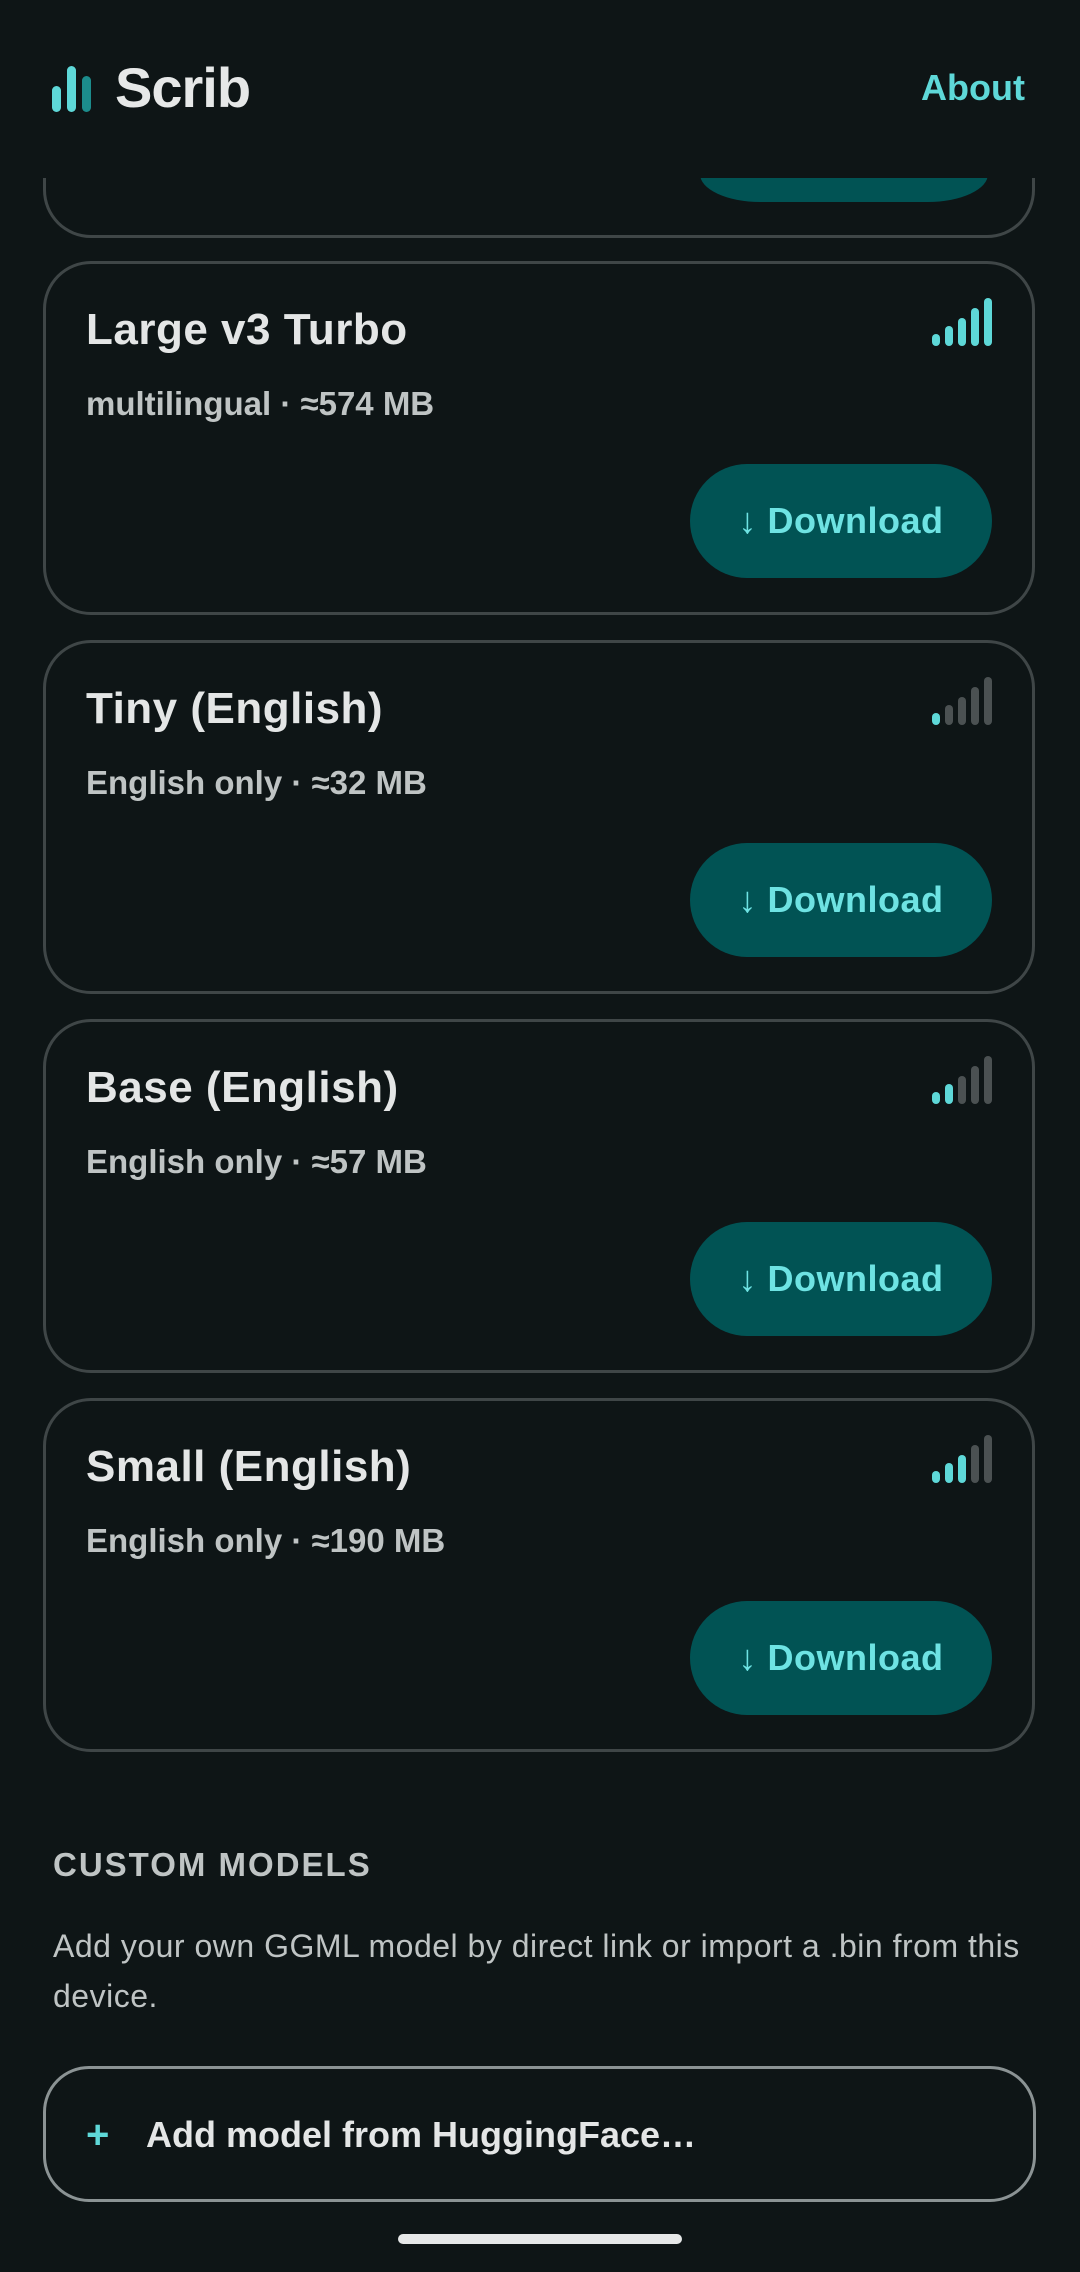 Image resolution: width=1080 pixels, height=2272 pixels. What do you see at coordinates (256, 782) in the screenshot?
I see `model-detail: English only · ≈32 MB` at bounding box center [256, 782].